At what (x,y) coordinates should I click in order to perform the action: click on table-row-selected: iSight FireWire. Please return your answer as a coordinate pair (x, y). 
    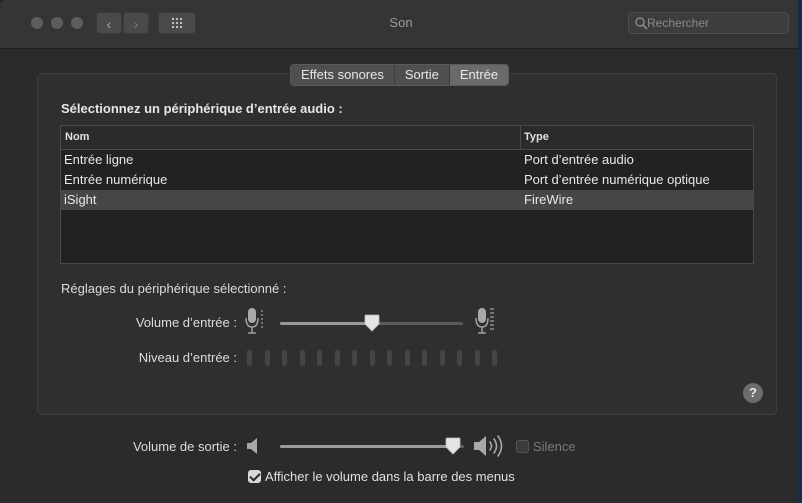
    Looking at the image, I should click on (407, 200).